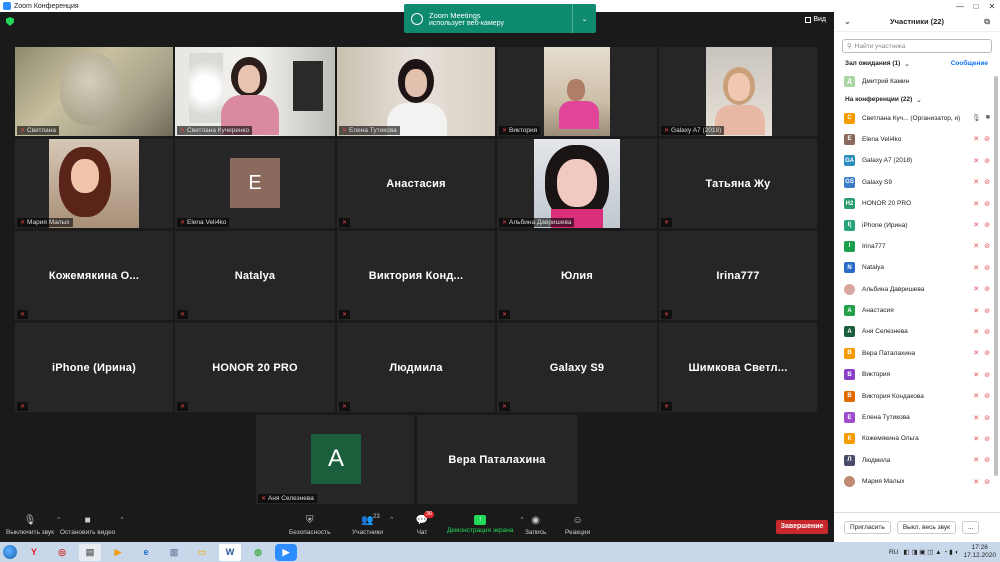 This screenshot has height=562, width=1000. I want to click on waiting-room-header: Зал ожидания (1) ⌄ Сообщение, so click(917, 63).